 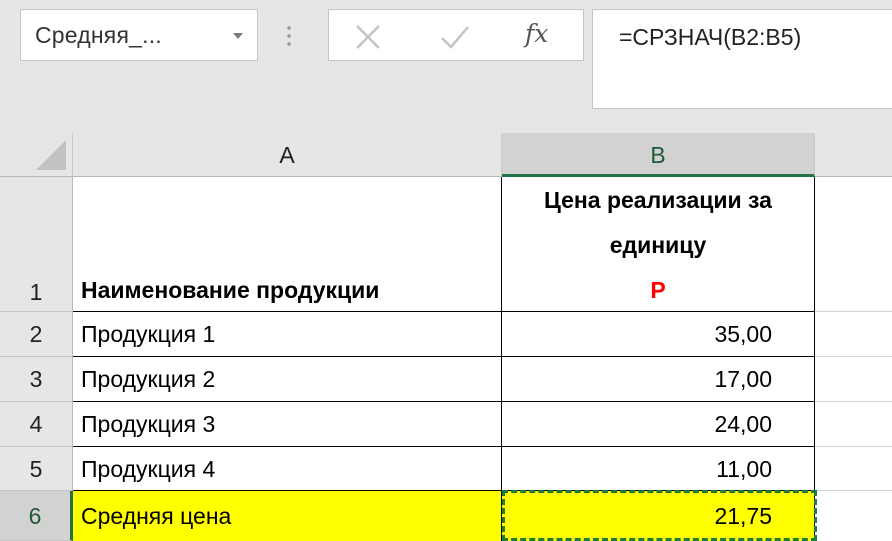 What do you see at coordinates (658, 290) in the screenshot?
I see `price-header-currency: Р` at bounding box center [658, 290].